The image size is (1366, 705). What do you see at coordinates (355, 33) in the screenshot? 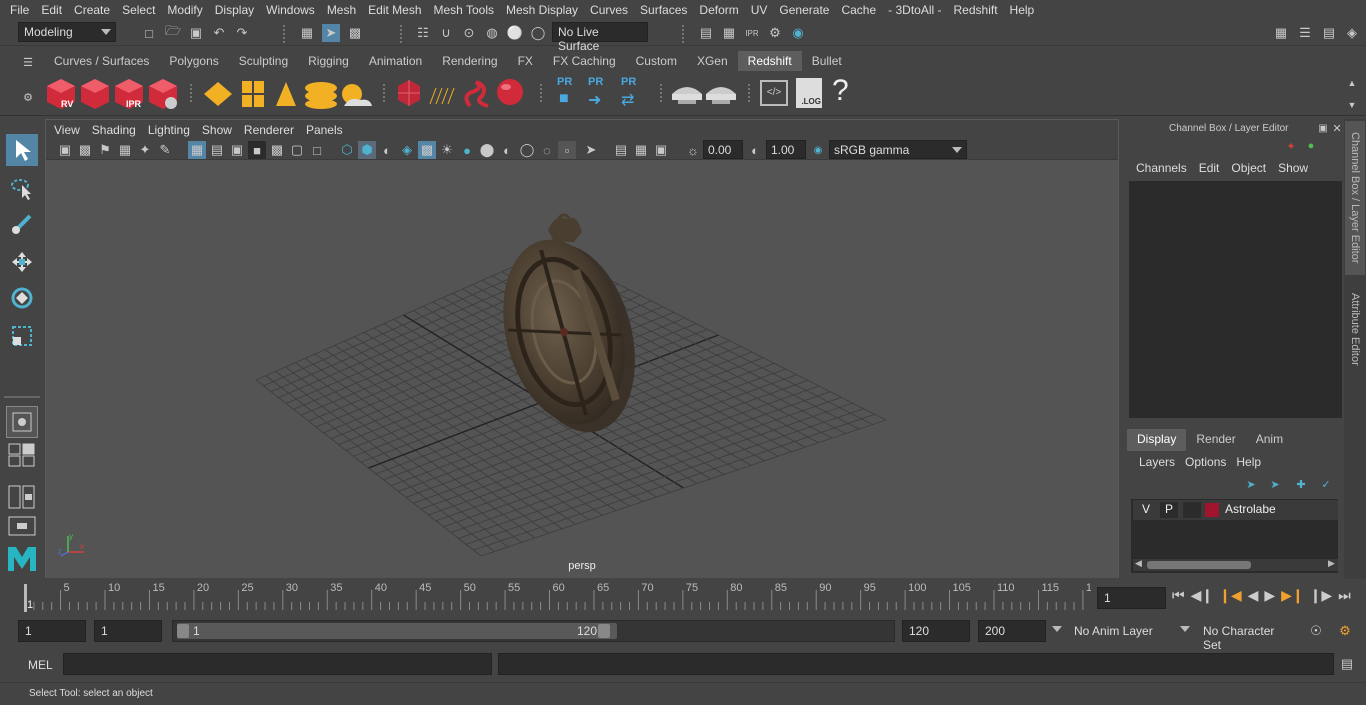
I see `select-components-icon: ▩` at bounding box center [355, 33].